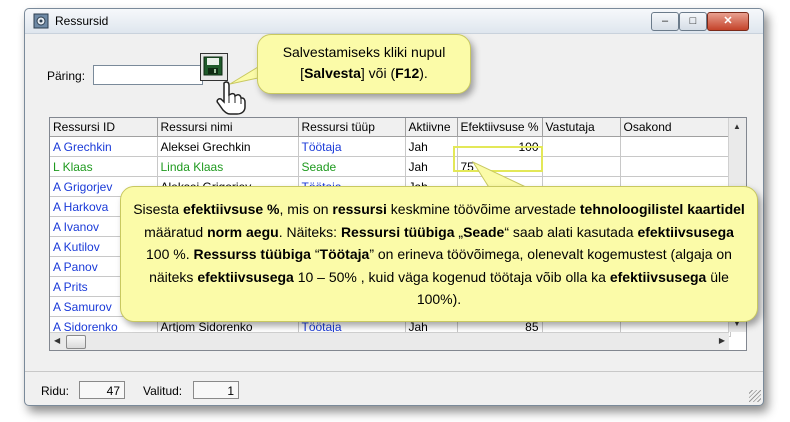 The height and width of the screenshot is (422, 790). I want to click on selected-label: Valitud:, so click(163, 391).